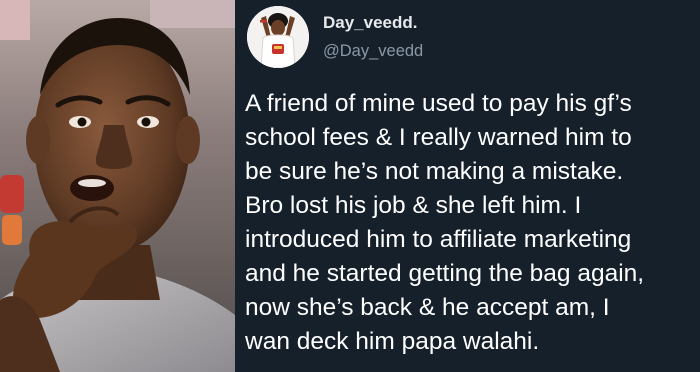 The width and height of the screenshot is (700, 372). Describe the element at coordinates (445, 273) in the screenshot. I see `tweet-body-line: and he started getting the bag again,` at that location.